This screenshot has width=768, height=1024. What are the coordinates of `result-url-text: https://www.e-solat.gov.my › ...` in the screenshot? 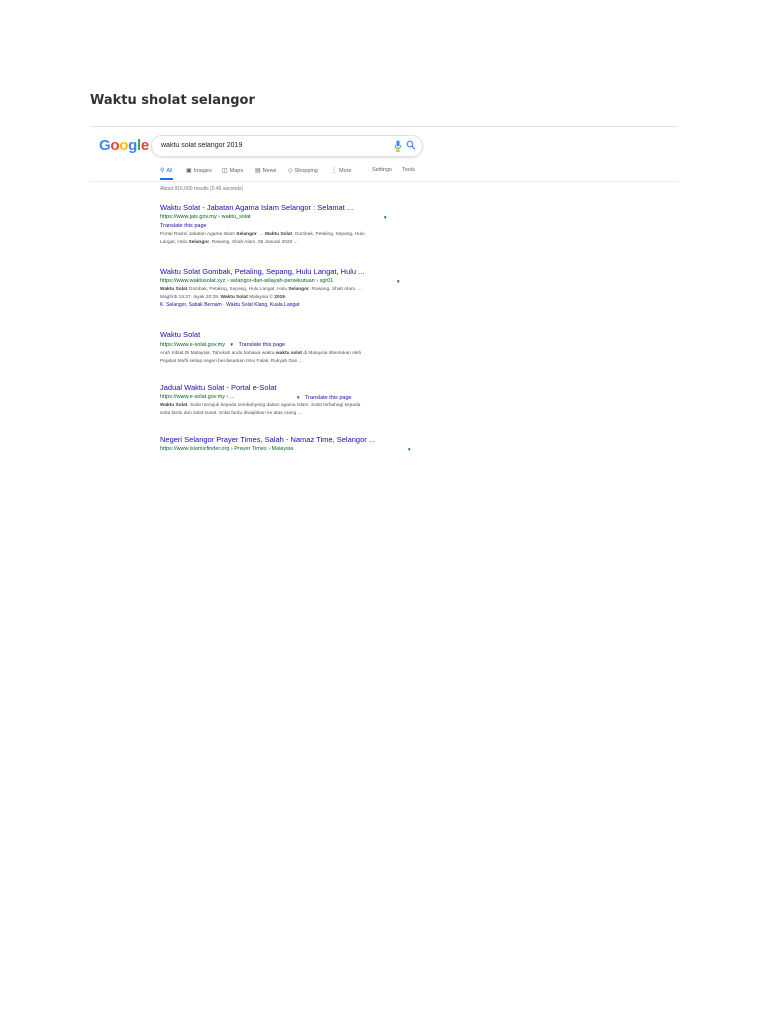 It's located at (197, 397).